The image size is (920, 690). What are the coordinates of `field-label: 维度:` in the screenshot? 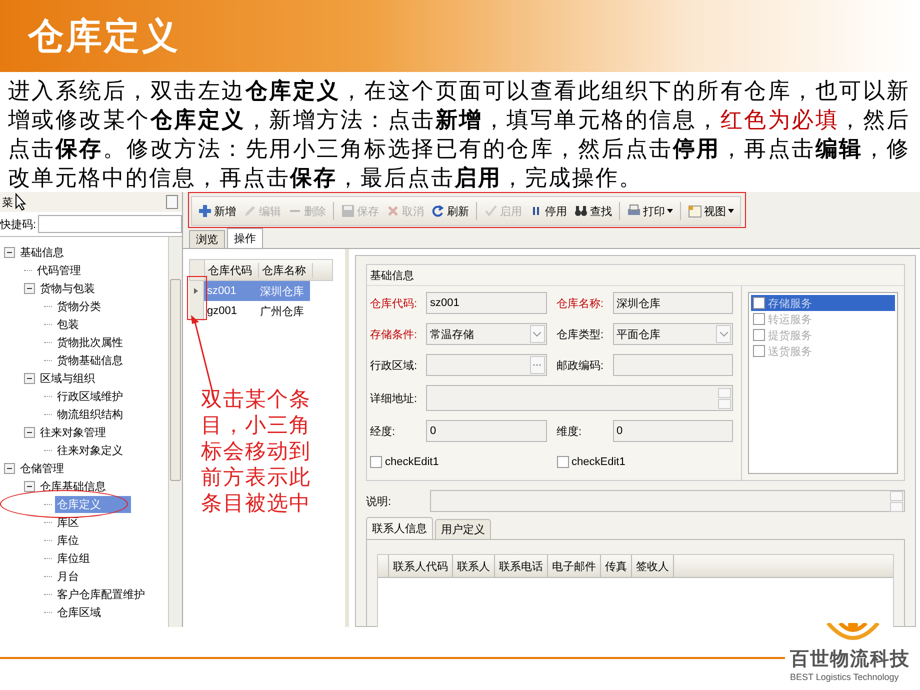 It's located at (569, 431).